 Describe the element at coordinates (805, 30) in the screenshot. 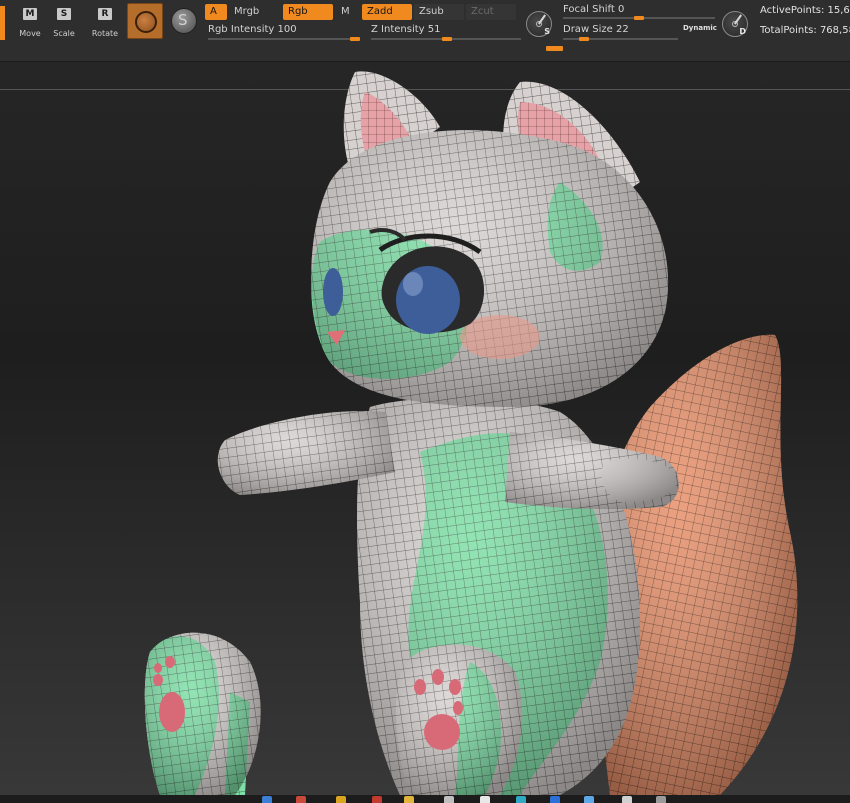

I see `total-points: TotalPoints: 768,588` at that location.